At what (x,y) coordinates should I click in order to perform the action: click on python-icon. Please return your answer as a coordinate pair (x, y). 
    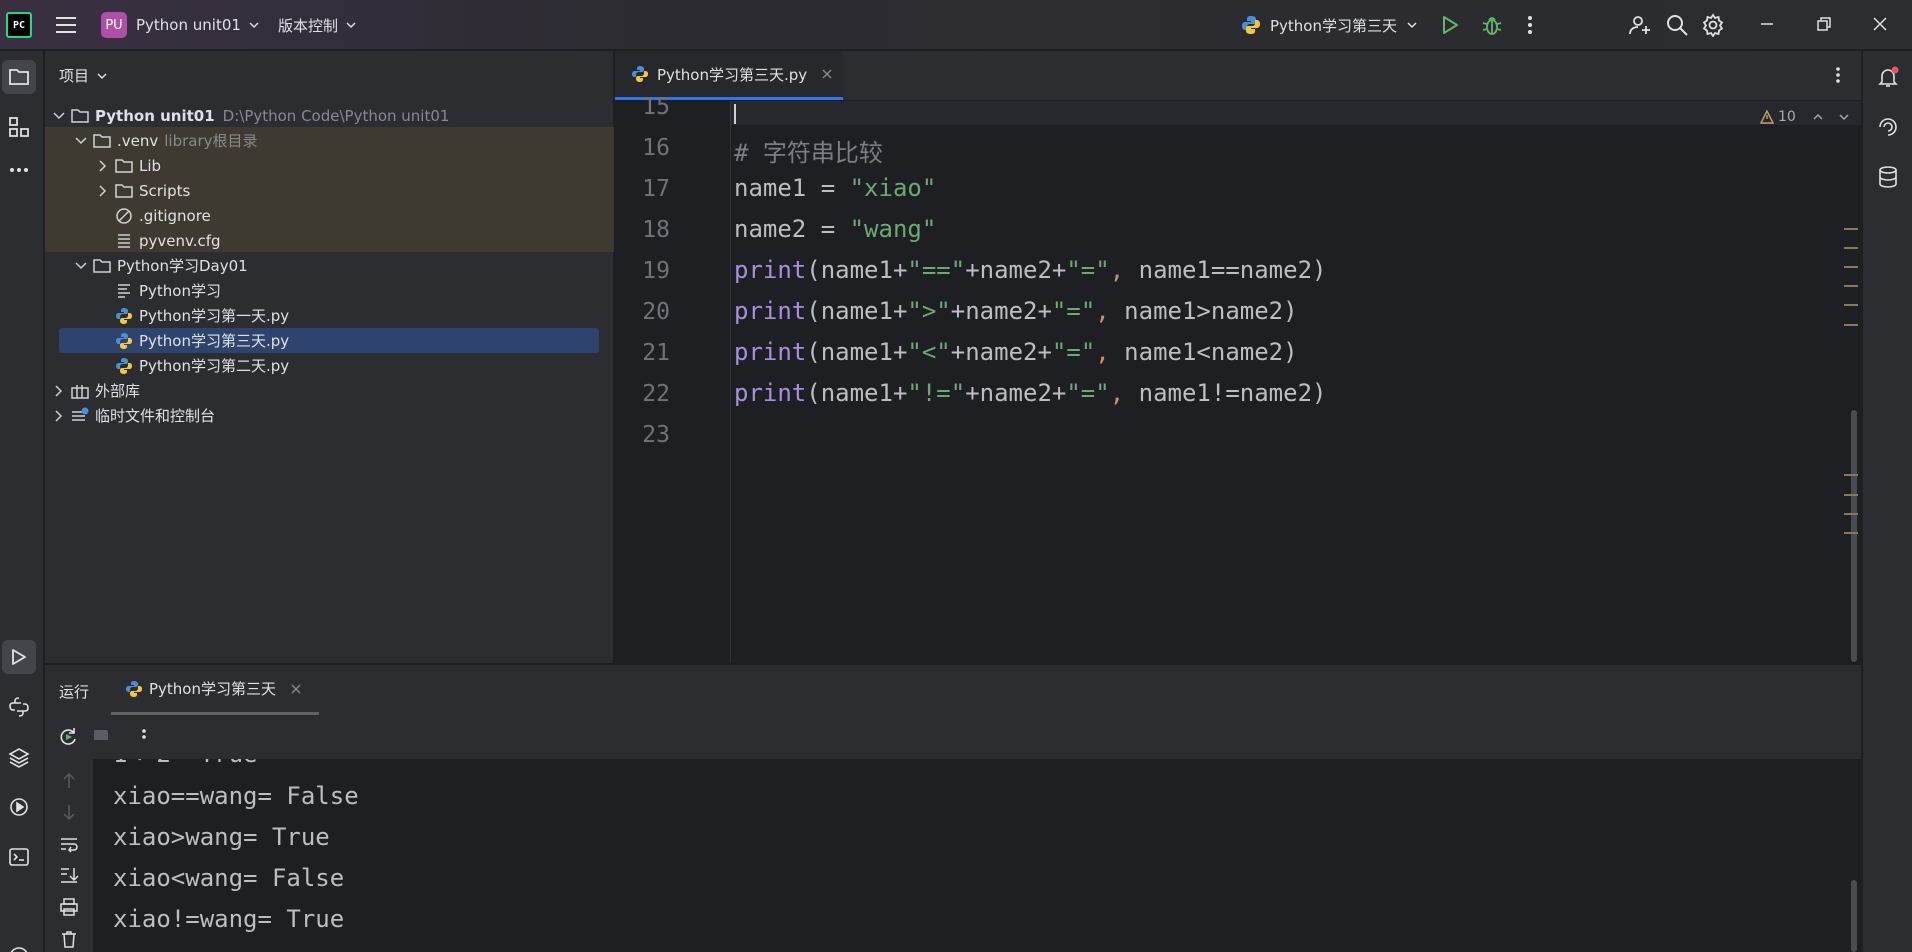
    Looking at the image, I should click on (134, 688).